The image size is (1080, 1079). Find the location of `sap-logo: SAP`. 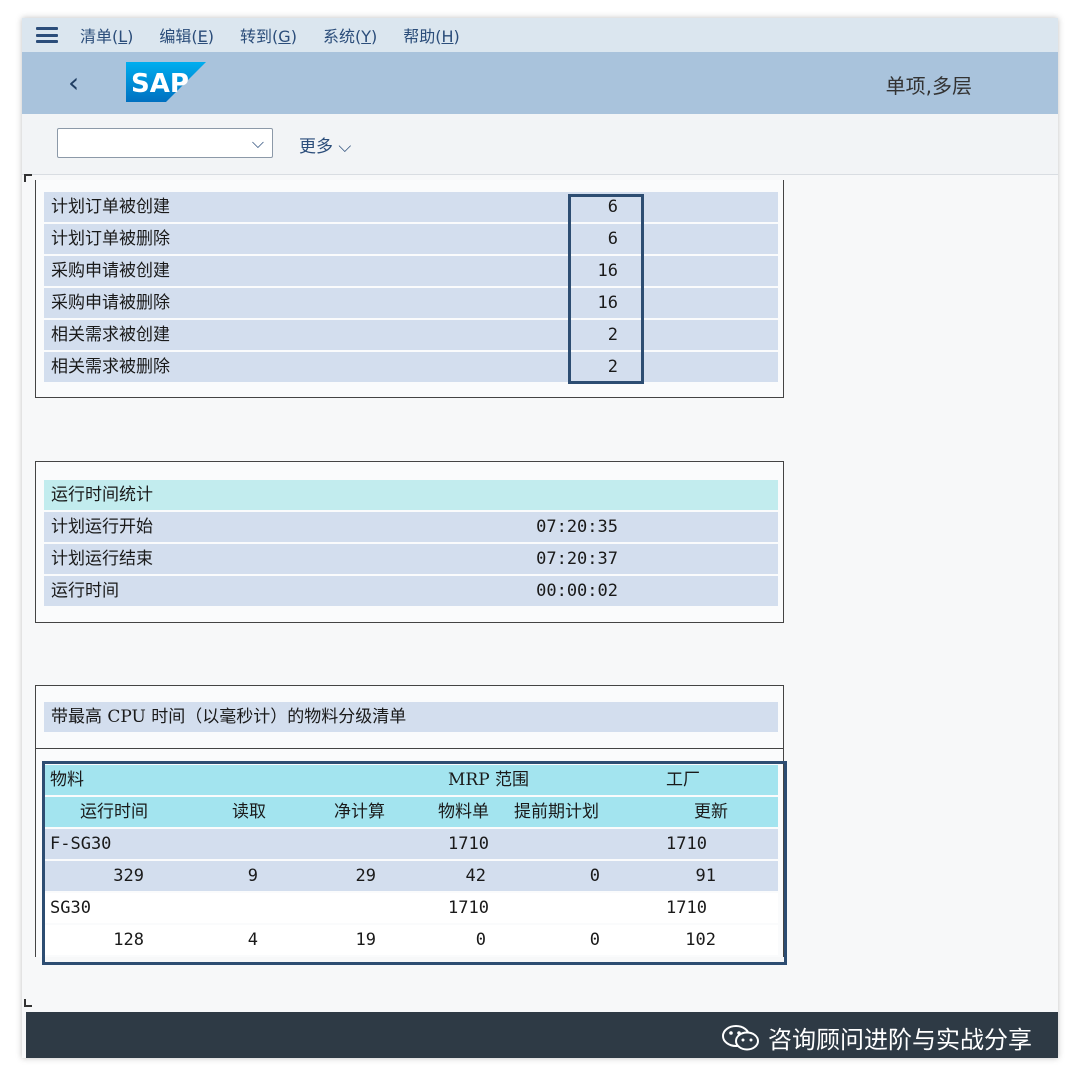

sap-logo: SAP is located at coordinates (166, 82).